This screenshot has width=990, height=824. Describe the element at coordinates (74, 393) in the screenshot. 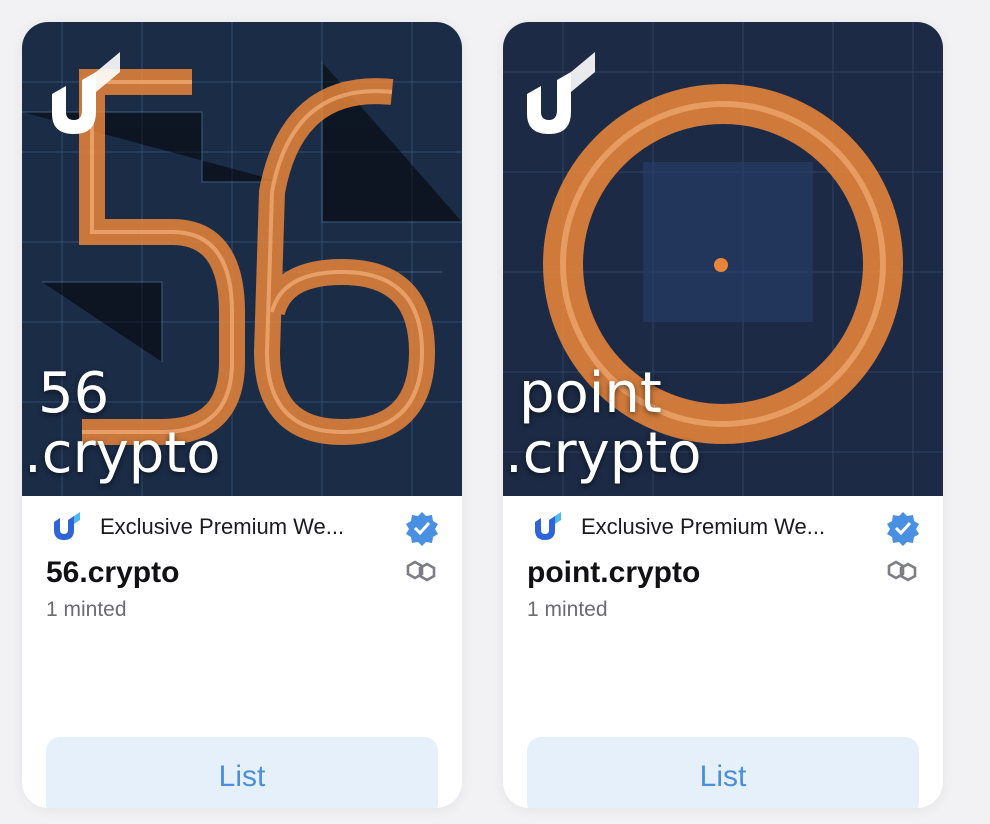

I see `art-name-text: 56` at that location.